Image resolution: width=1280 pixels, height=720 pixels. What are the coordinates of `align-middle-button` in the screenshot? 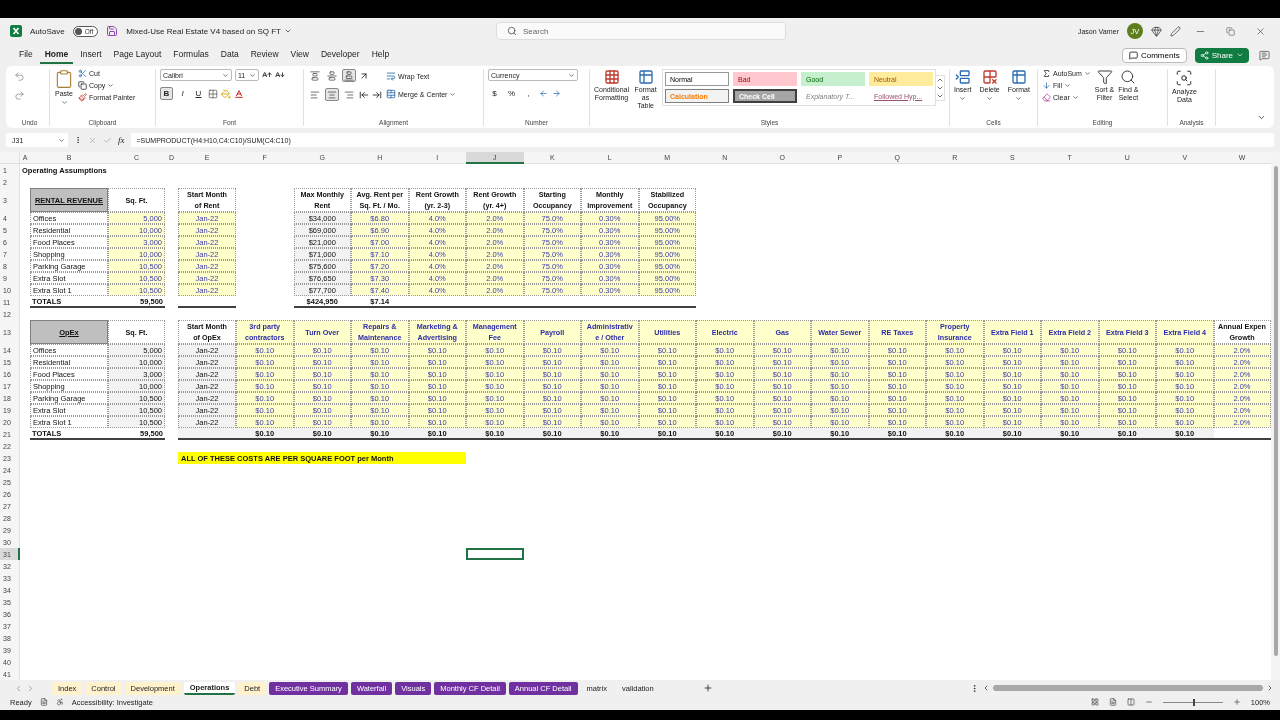 It's located at (332, 75).